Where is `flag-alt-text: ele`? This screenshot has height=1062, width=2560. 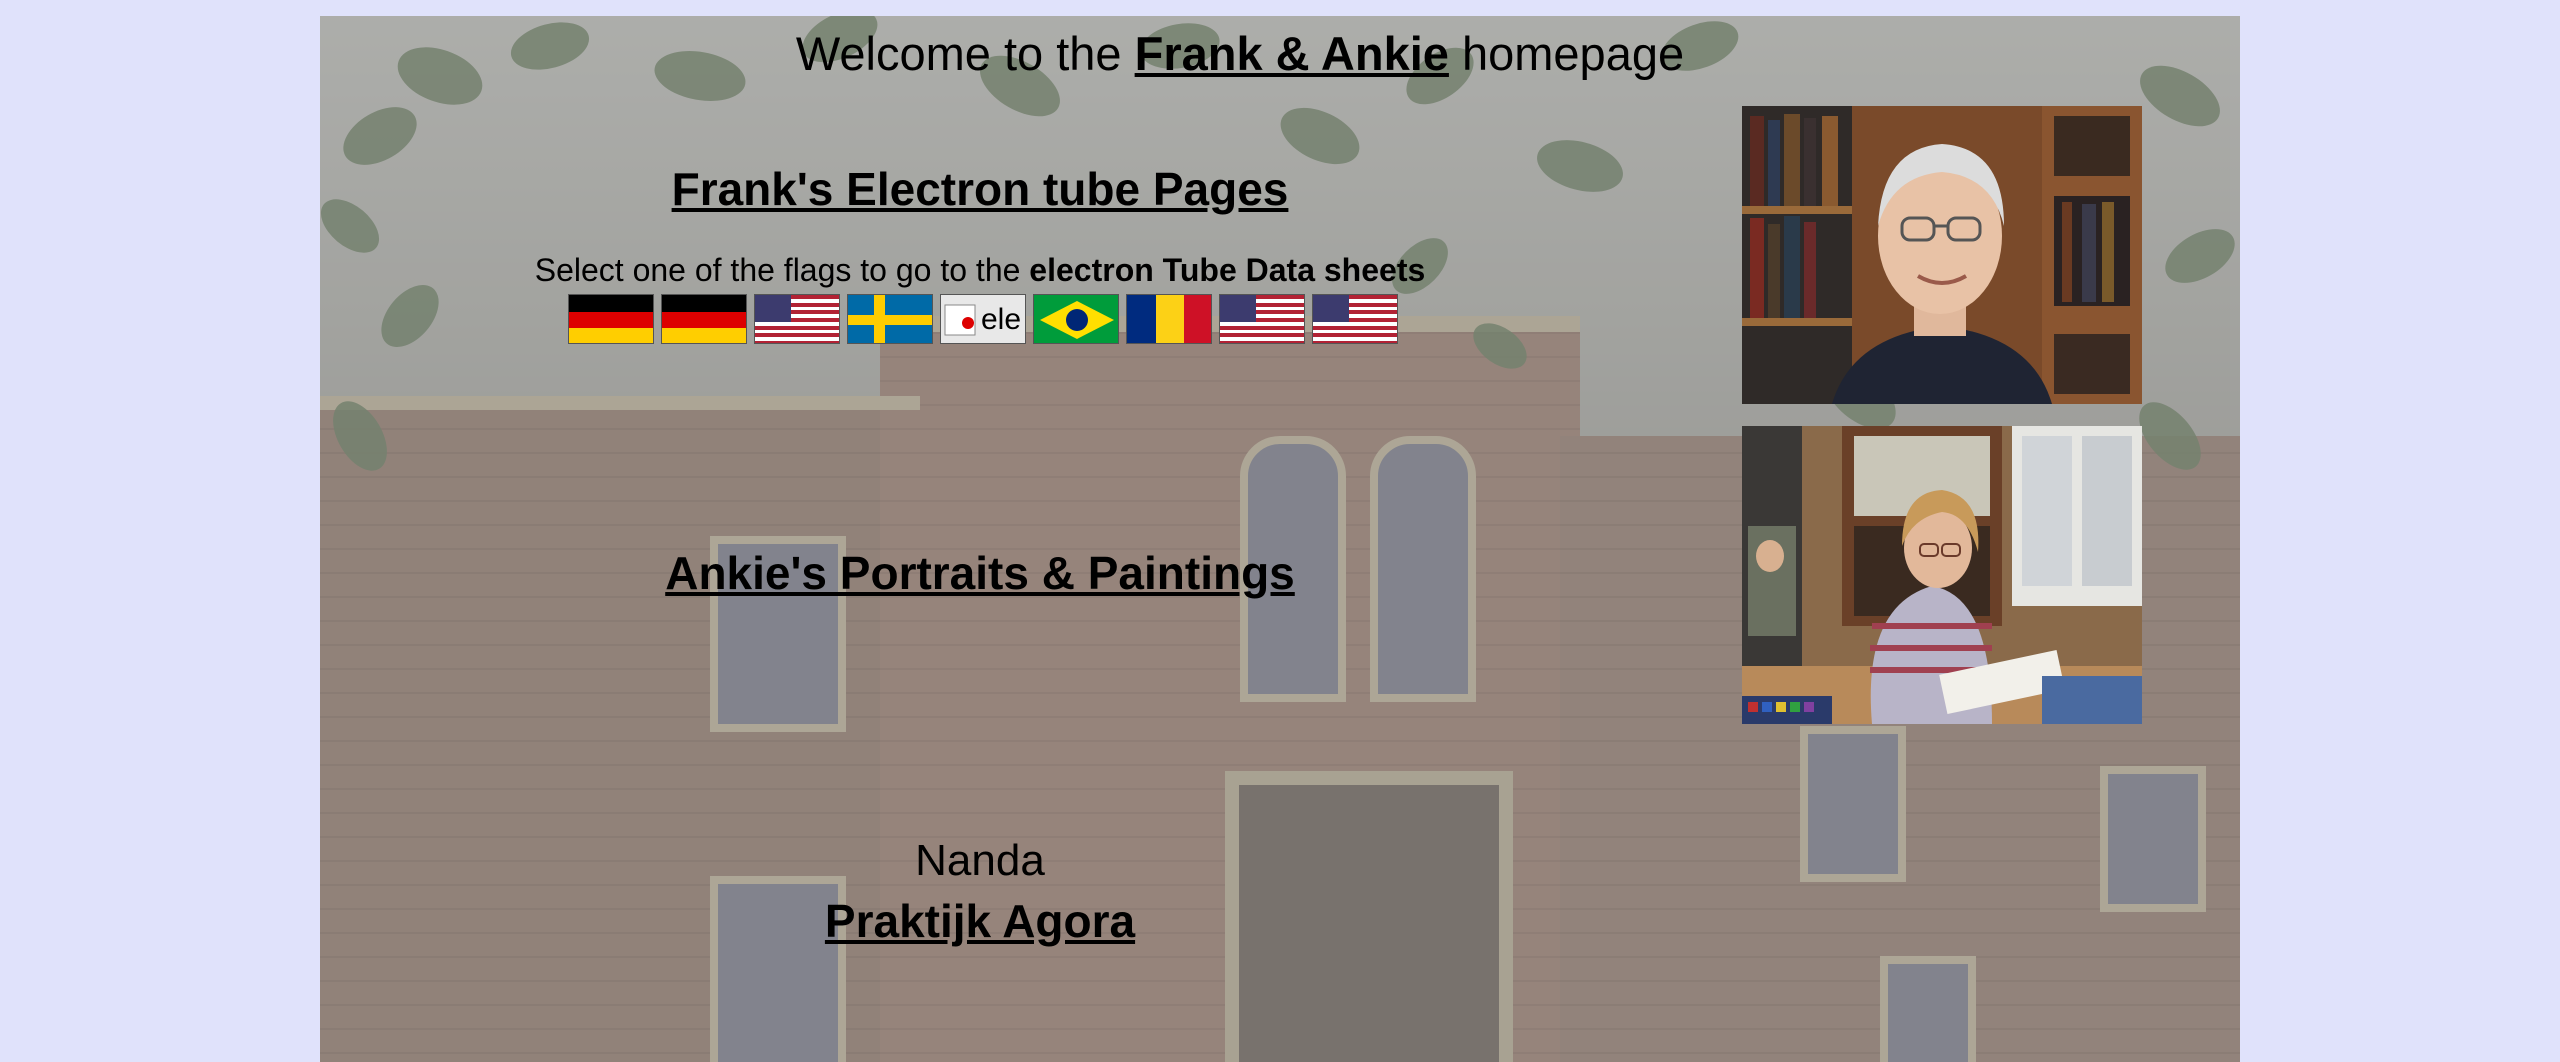
flag-alt-text: ele is located at coordinates (1001, 319).